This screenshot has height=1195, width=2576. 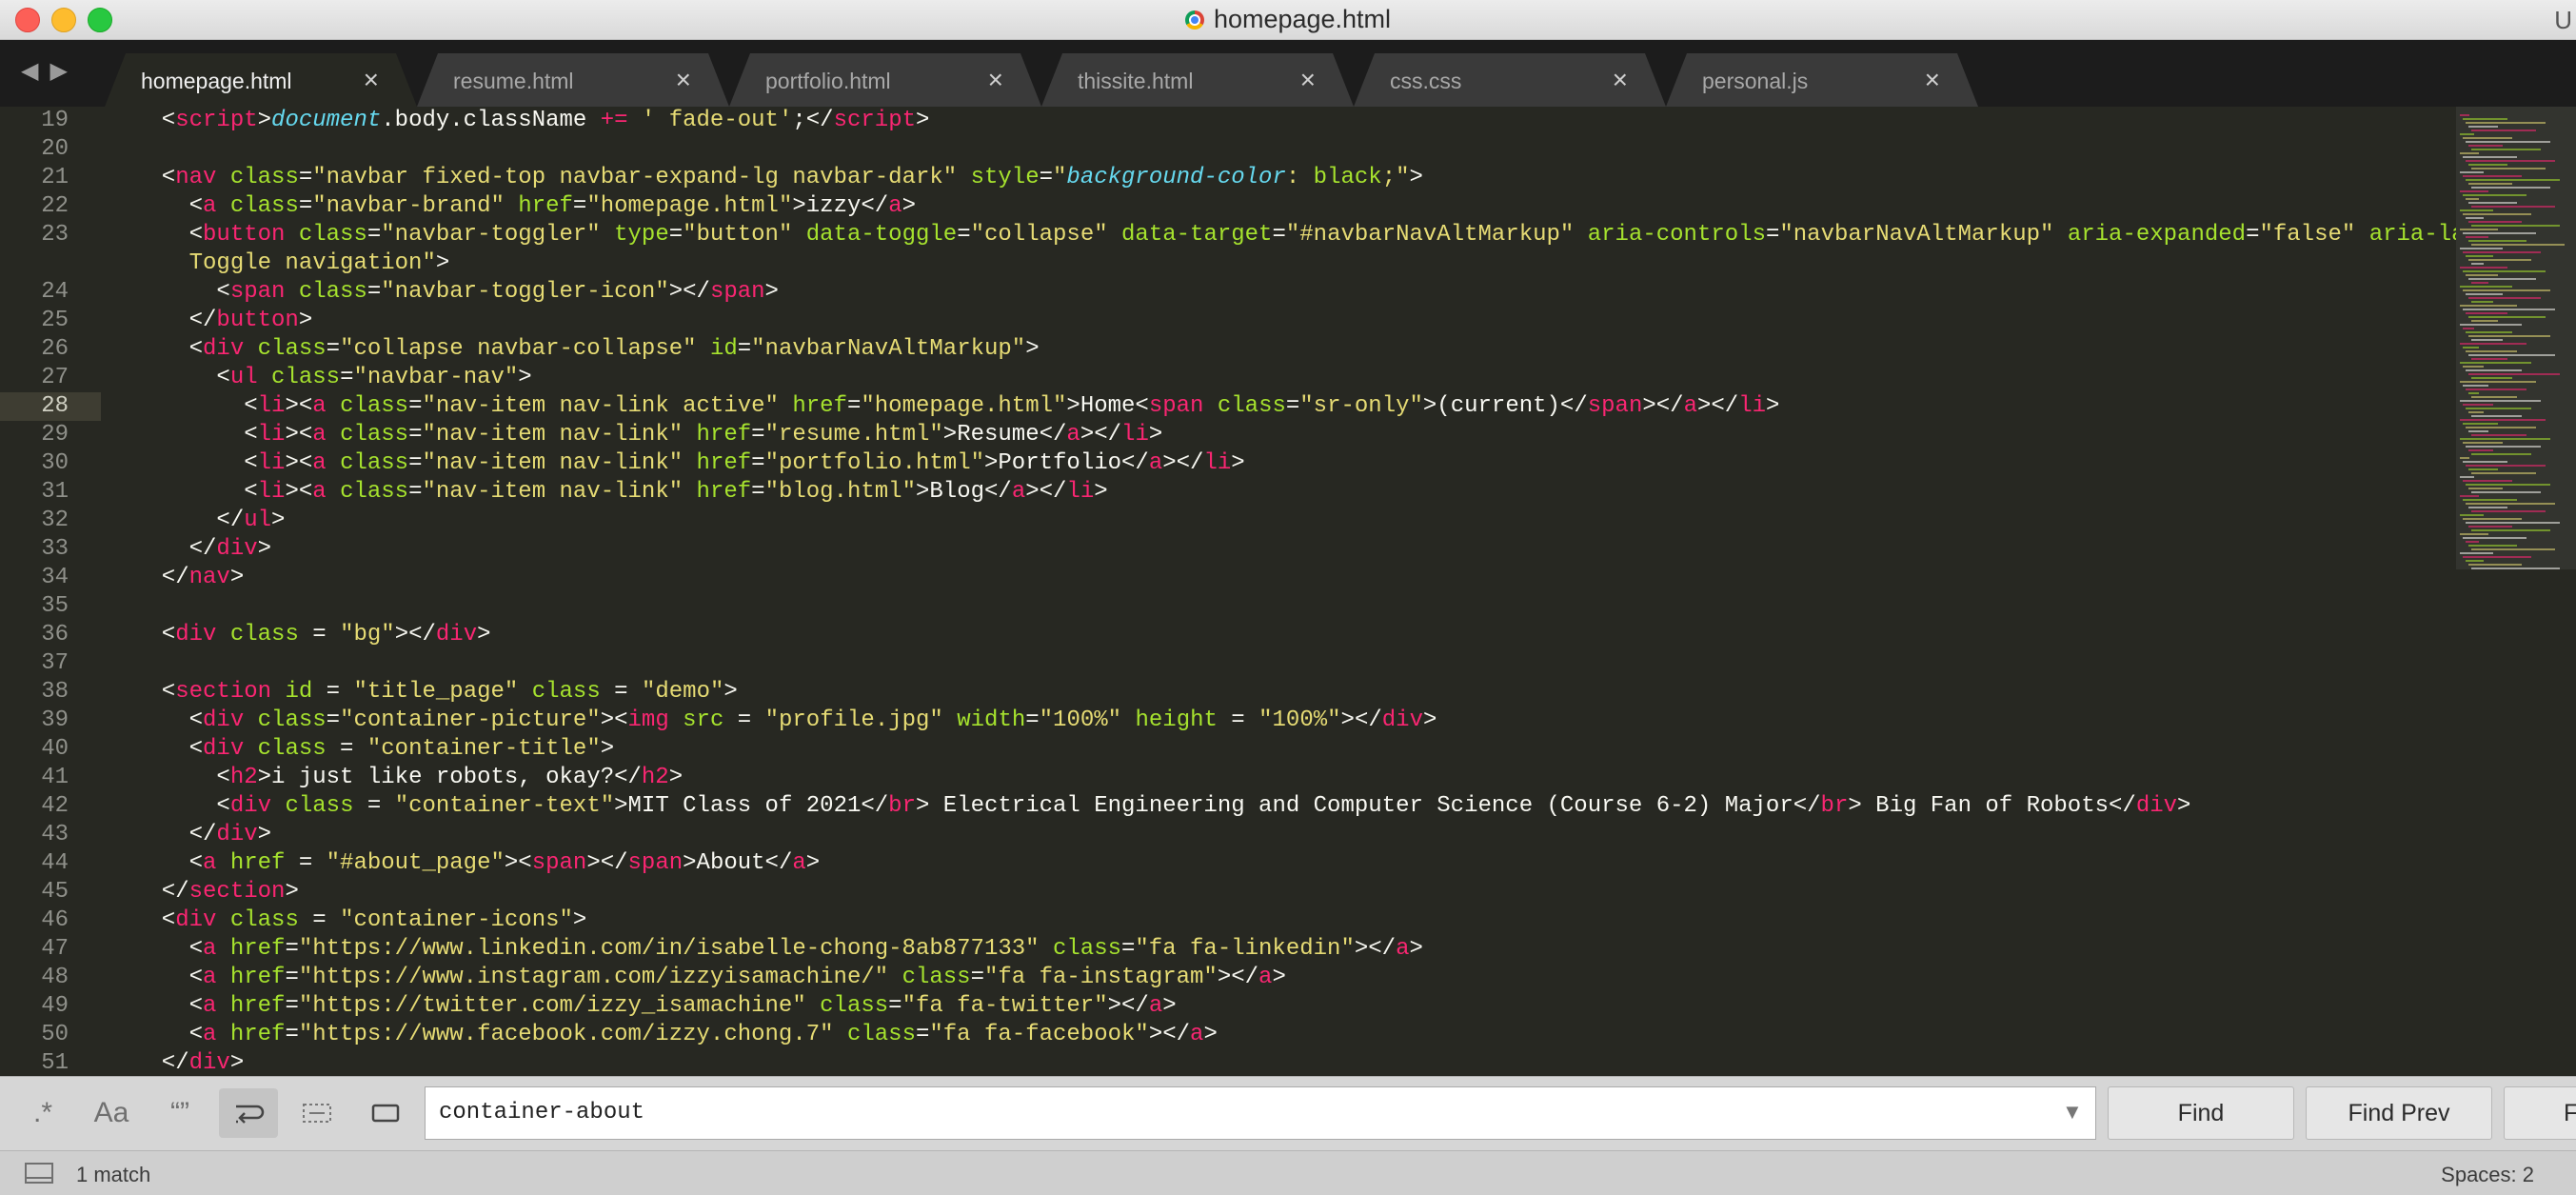 I want to click on code-token: ul, so click(x=243, y=377).